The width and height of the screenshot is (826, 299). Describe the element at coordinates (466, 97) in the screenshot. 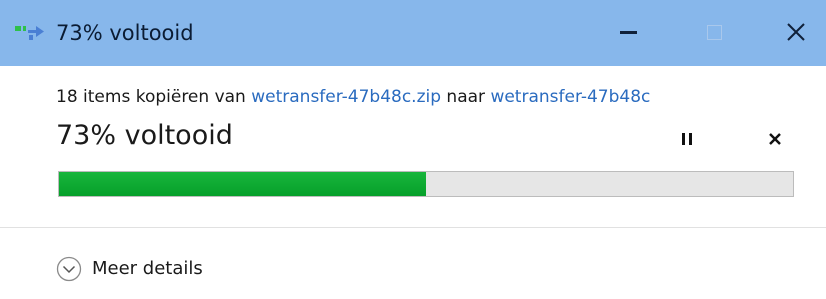

I see `copy-description-middle: naar` at that location.